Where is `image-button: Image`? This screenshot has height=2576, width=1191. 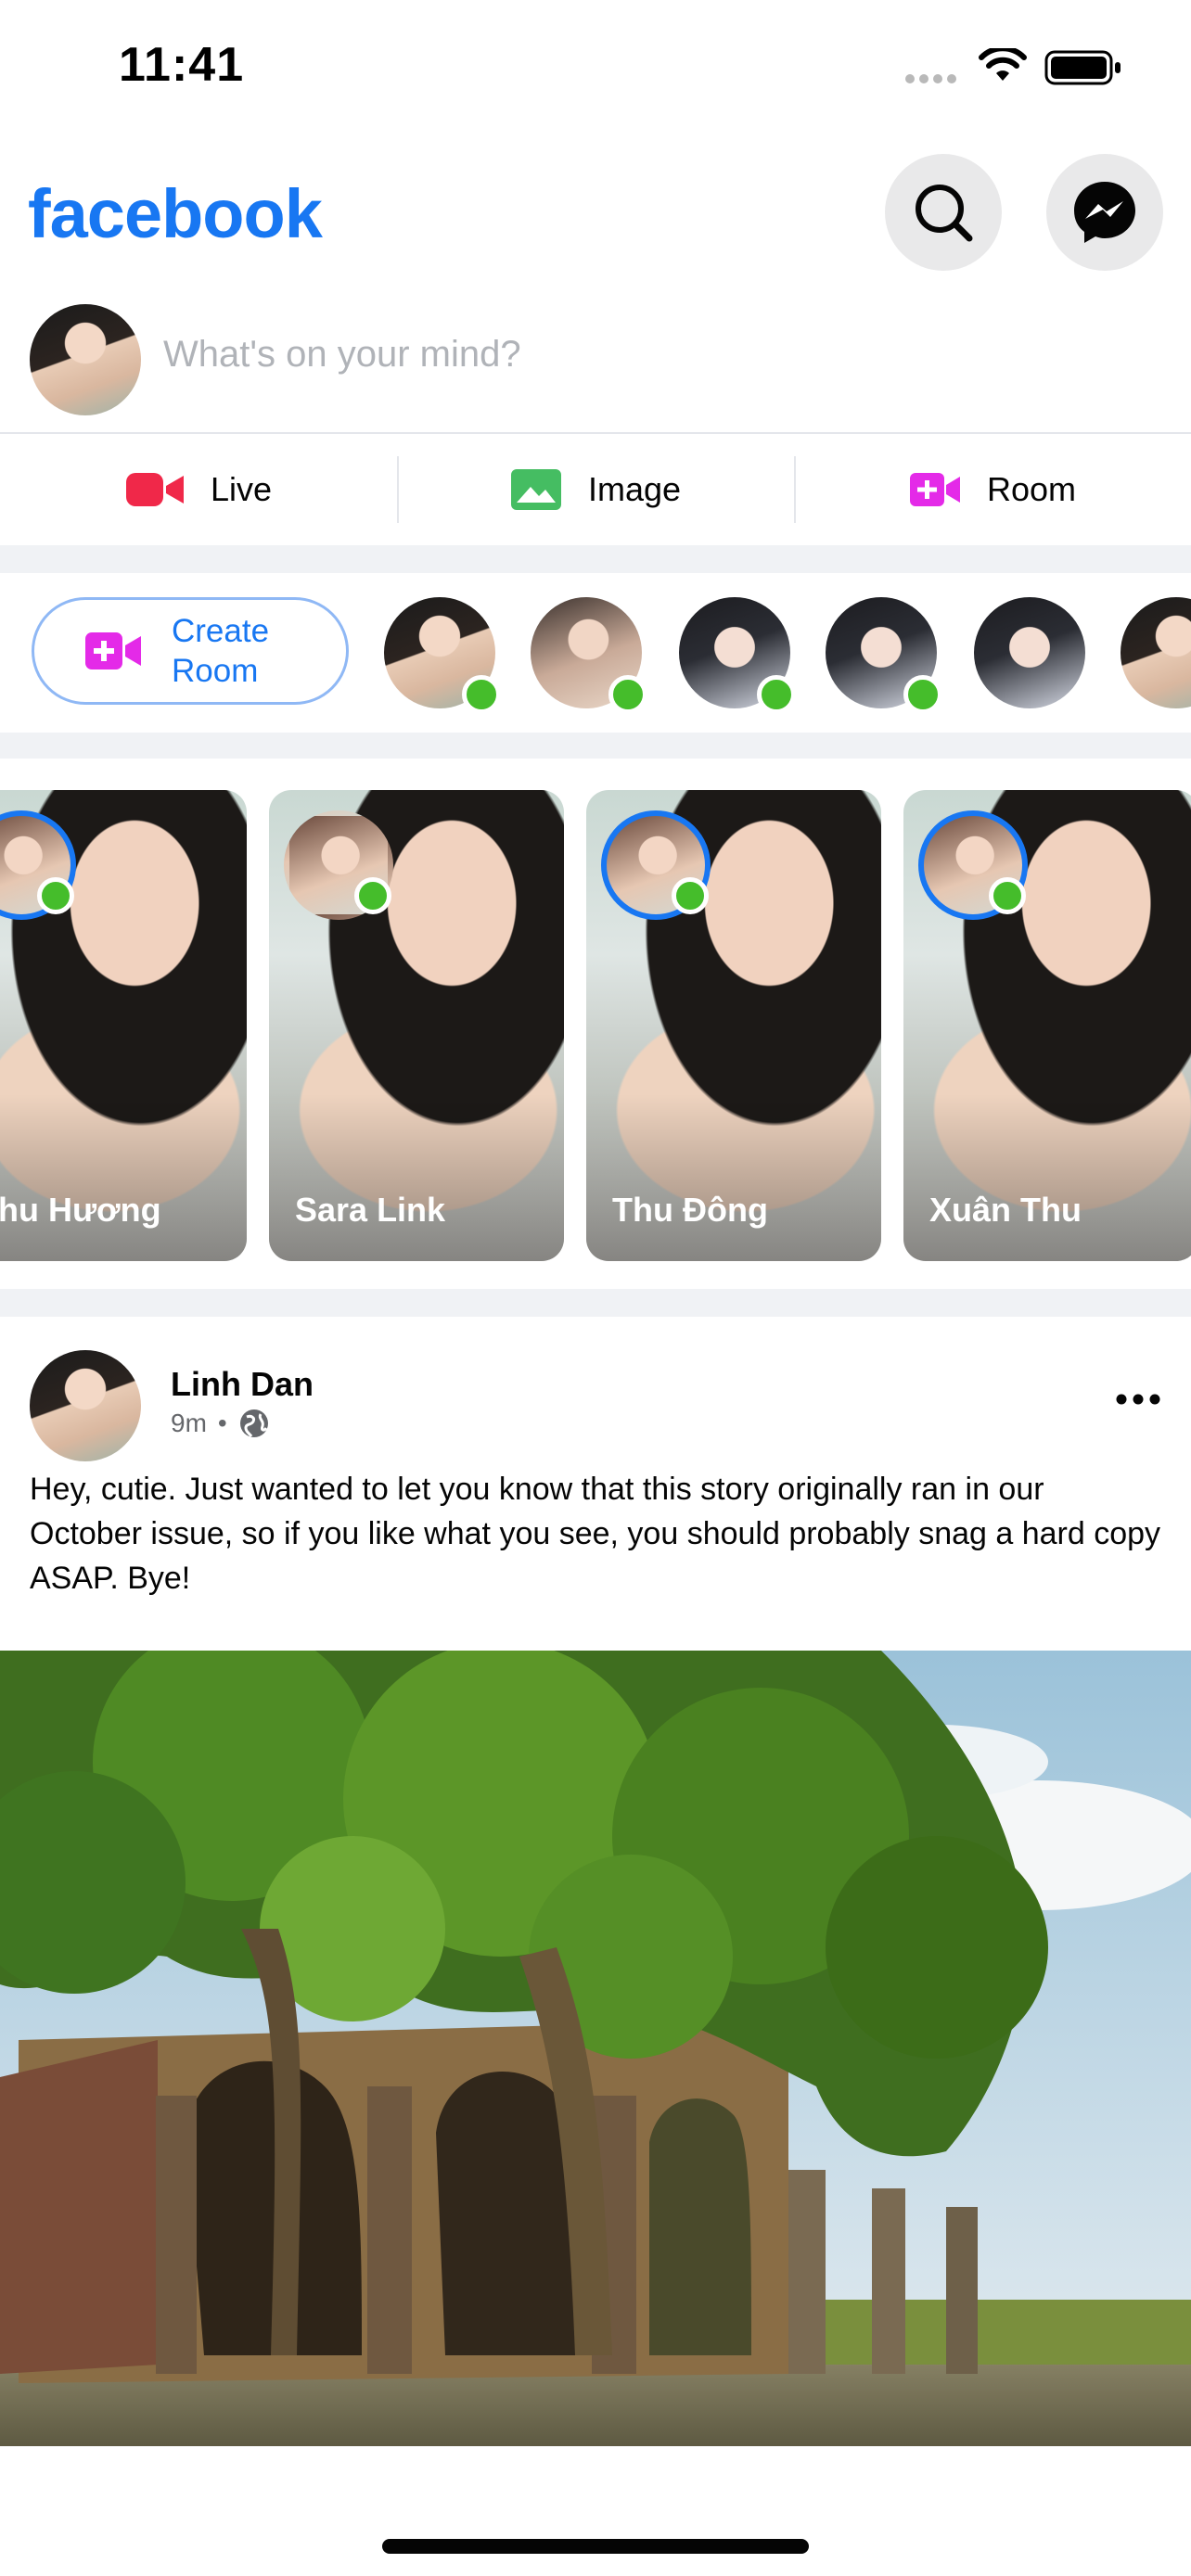 image-button: Image is located at coordinates (595, 489).